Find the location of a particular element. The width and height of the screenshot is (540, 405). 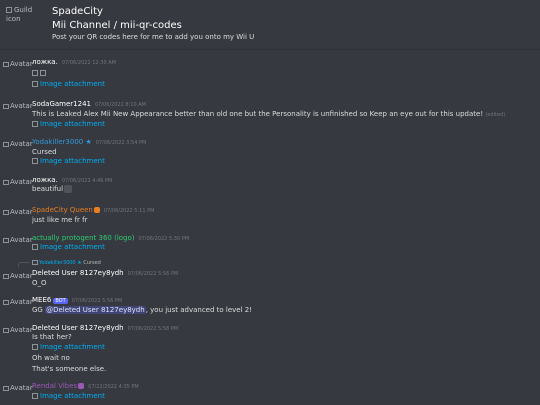

timestamp: 07/06/2022 3:54 PM is located at coordinates (121, 143).